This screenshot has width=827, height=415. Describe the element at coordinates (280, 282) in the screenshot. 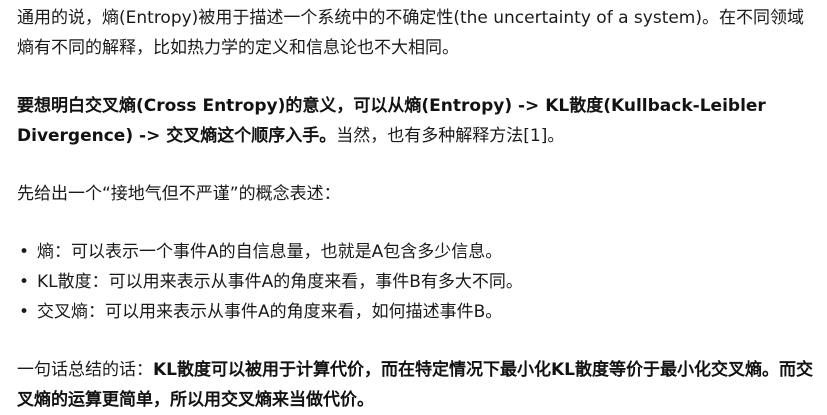

I see `list-item-text: KL散度：可以用来表示从事件A的角度来看，事件B有多大不同。` at that location.